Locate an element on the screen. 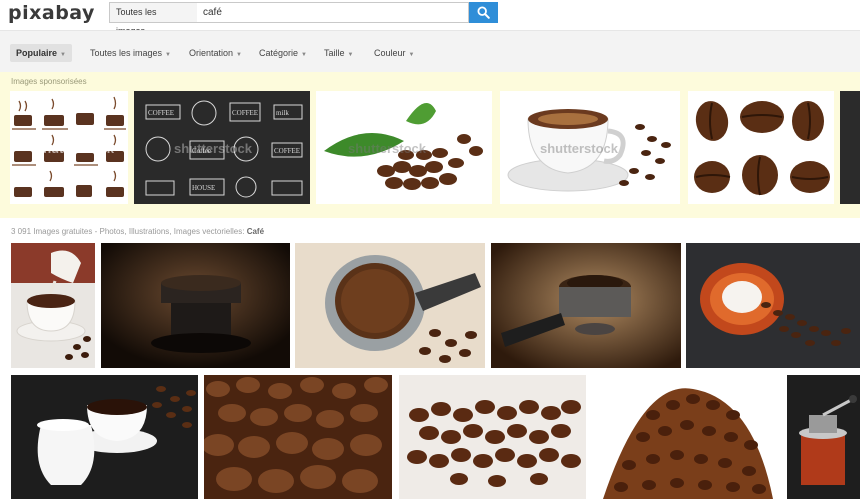 Image resolution: width=860 pixels, height=499 pixels. result-image-portafilter-wood is located at coordinates (586, 305).